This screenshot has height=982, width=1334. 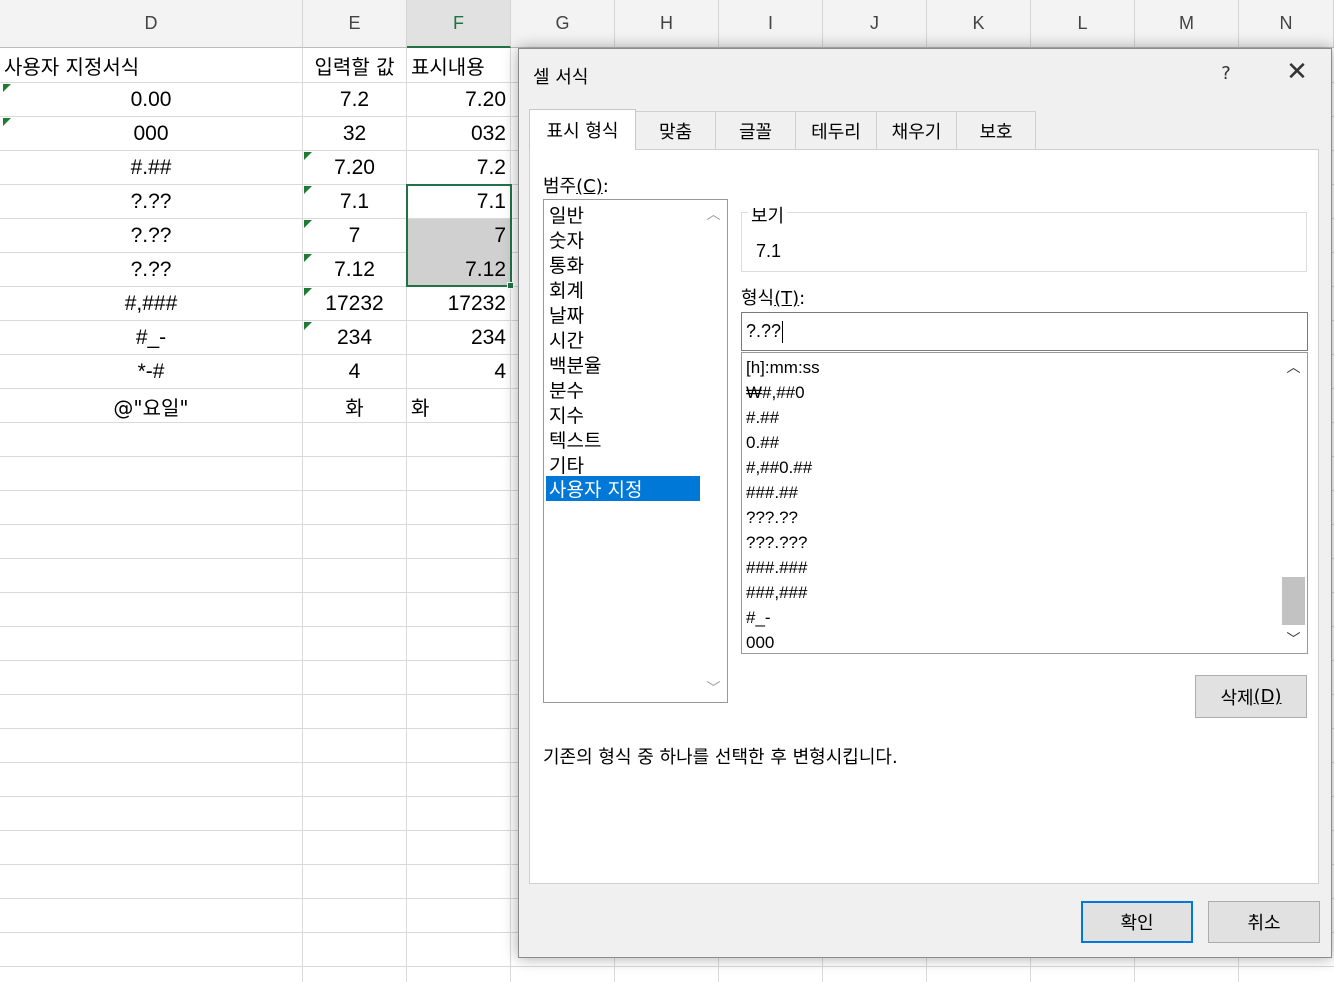 What do you see at coordinates (779, 467) in the screenshot?
I see `format-item: #,##0.##` at bounding box center [779, 467].